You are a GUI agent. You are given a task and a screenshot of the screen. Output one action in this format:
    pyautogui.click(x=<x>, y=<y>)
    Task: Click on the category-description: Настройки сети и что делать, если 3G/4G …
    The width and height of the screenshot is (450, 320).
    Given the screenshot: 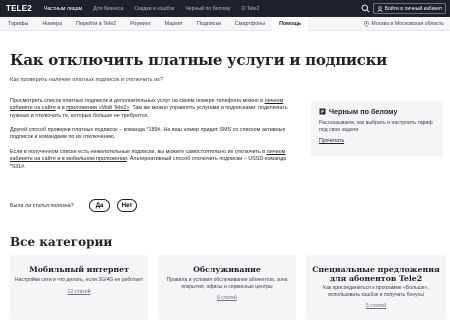 What is the action you would take?
    pyautogui.click(x=79, y=280)
    